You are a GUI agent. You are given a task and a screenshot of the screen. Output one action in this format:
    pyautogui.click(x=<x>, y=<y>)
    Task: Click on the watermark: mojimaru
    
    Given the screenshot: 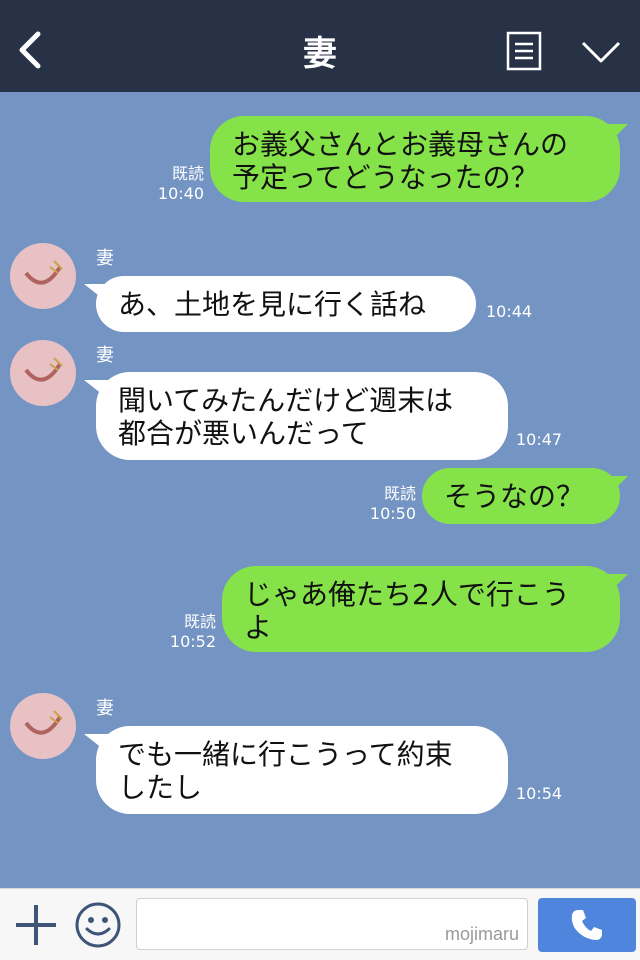 What is the action you would take?
    pyautogui.click(x=481, y=934)
    